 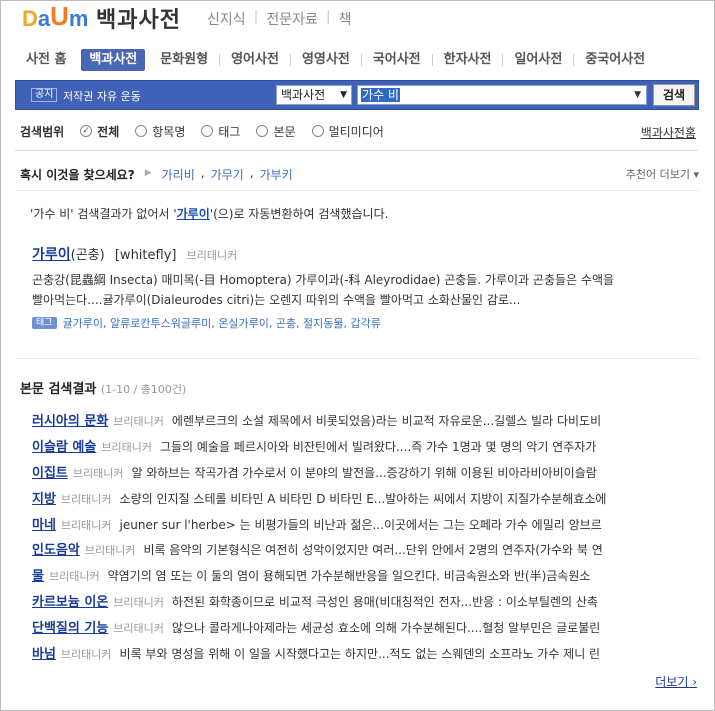 What do you see at coordinates (138, 18) in the screenshot?
I see `brand-title: 백과사전` at bounding box center [138, 18].